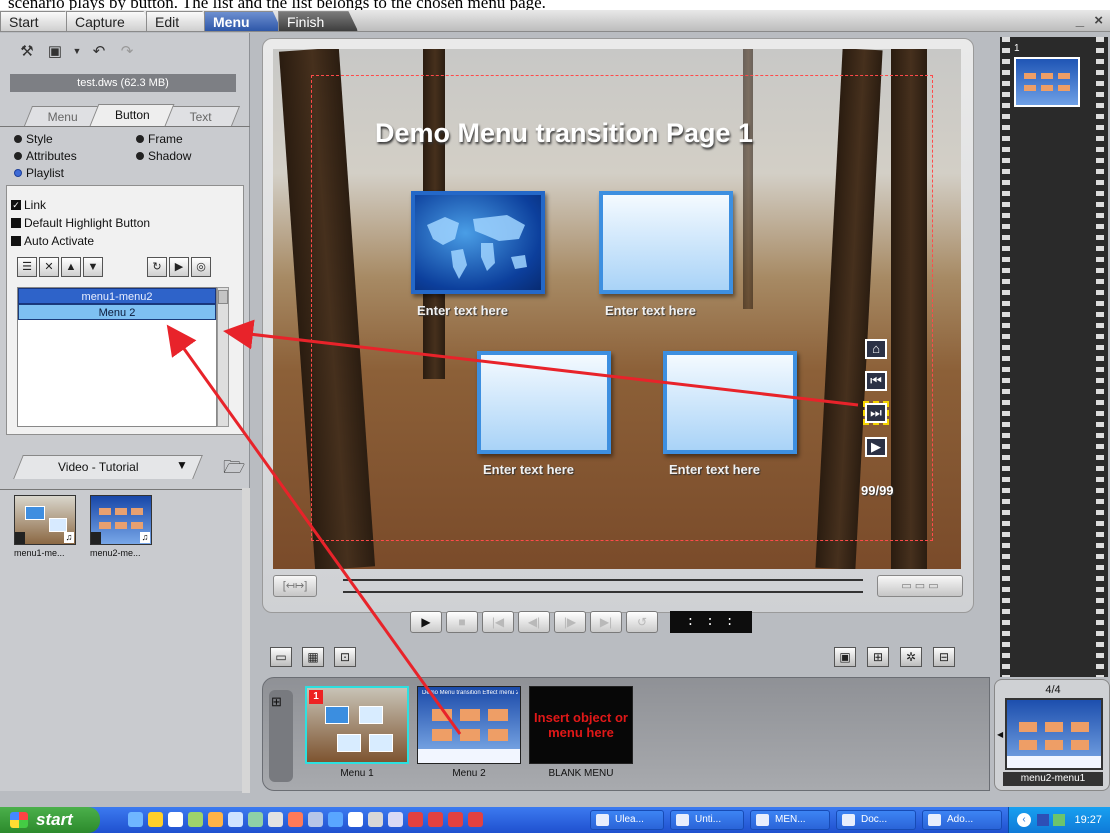  Describe the element at coordinates (234, 470) in the screenshot. I see `open-folder-icon: 🗁` at that location.